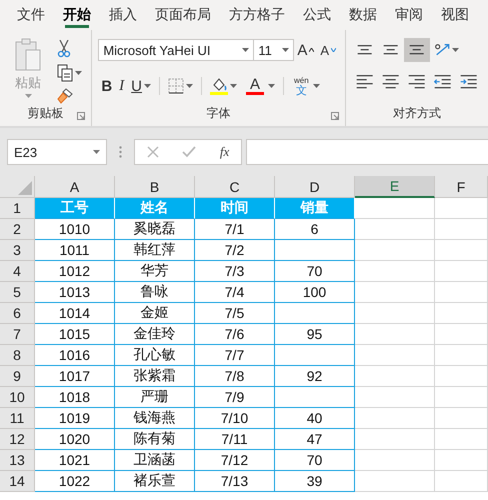 The width and height of the screenshot is (488, 500). Describe the element at coordinates (225, 152) in the screenshot. I see `insert-function-button: fx` at that location.